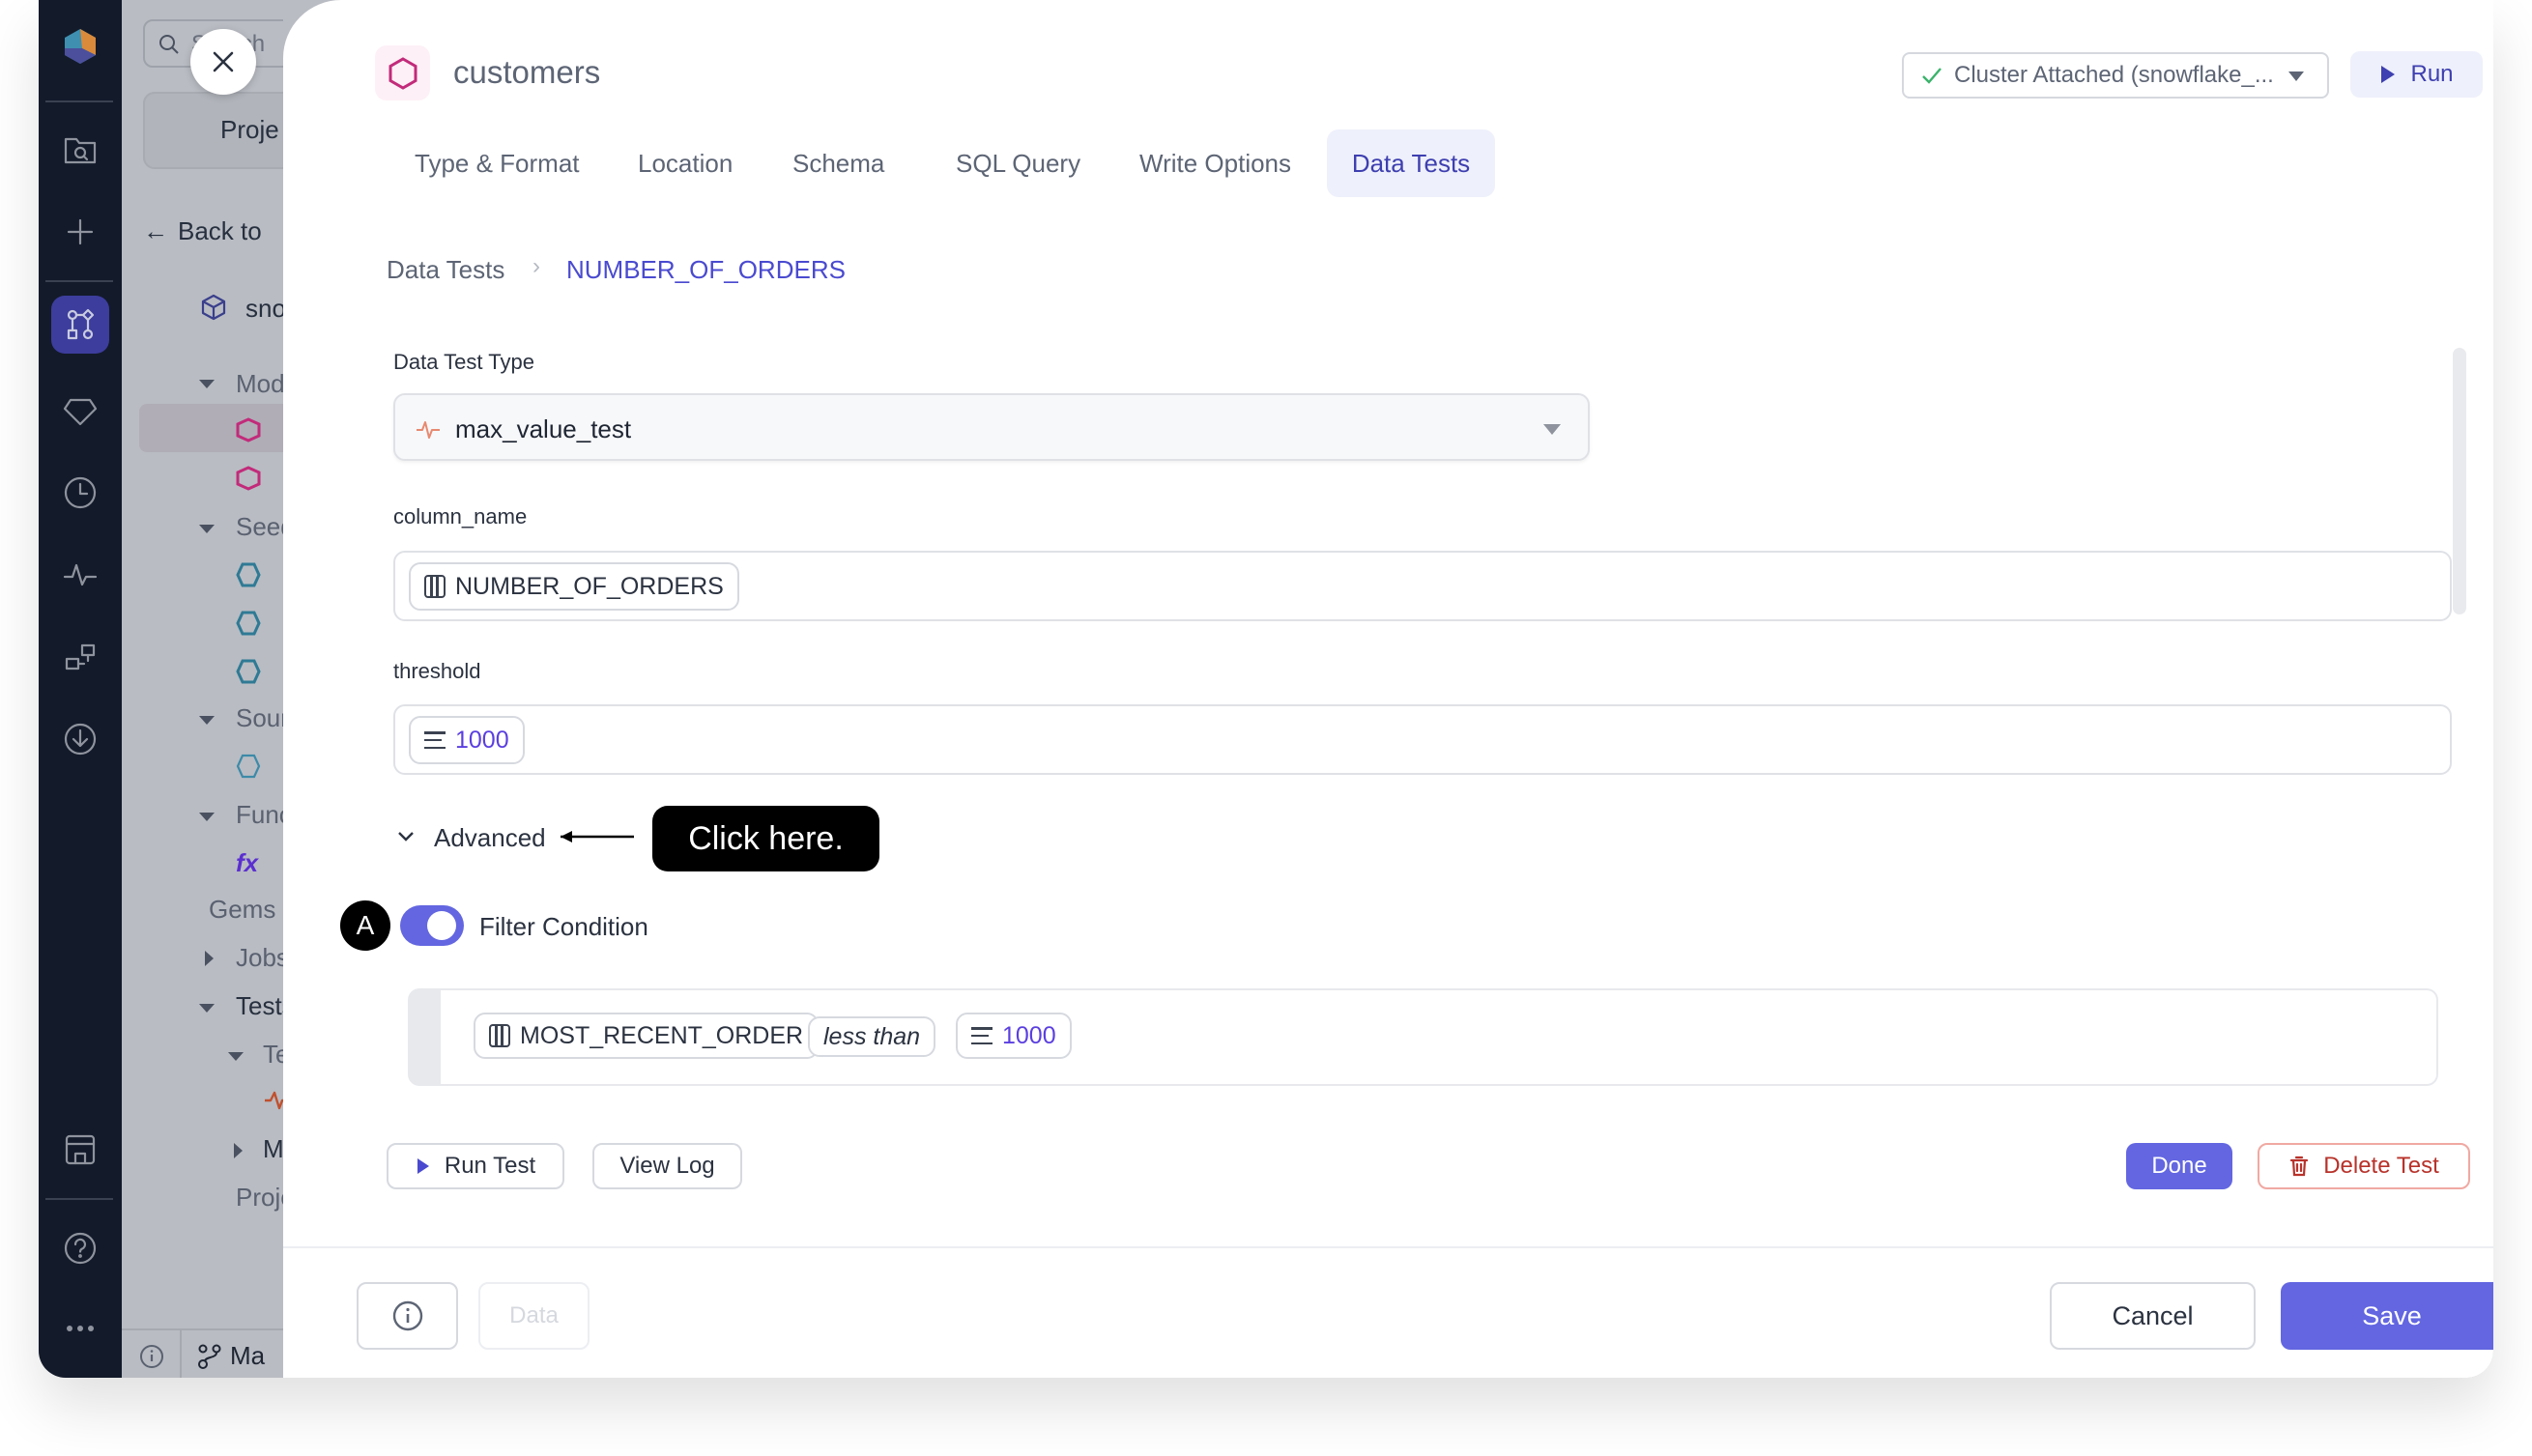 This screenshot has width=2532, height=1456. What do you see at coordinates (435, 587) in the screenshot?
I see `column-icon` at bounding box center [435, 587].